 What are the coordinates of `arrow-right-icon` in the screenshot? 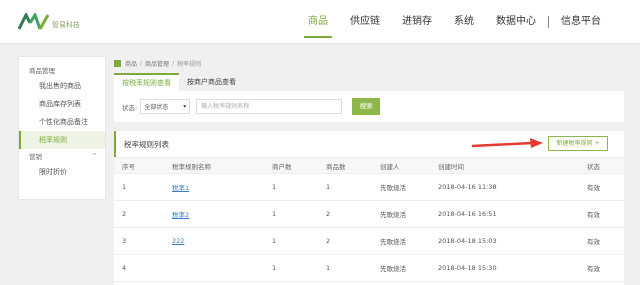 It's located at (507, 143).